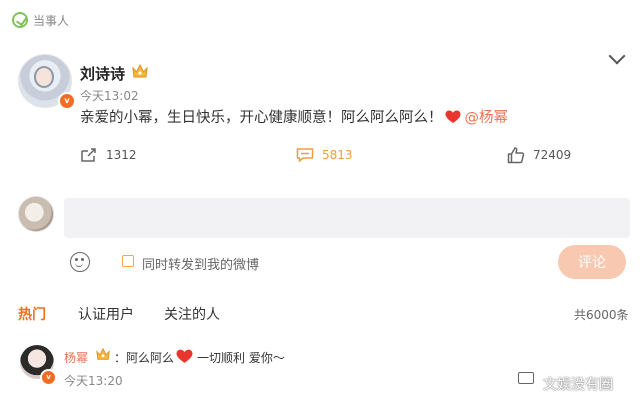  What do you see at coordinates (617, 56) in the screenshot?
I see `chevron-down-icon` at bounding box center [617, 56].